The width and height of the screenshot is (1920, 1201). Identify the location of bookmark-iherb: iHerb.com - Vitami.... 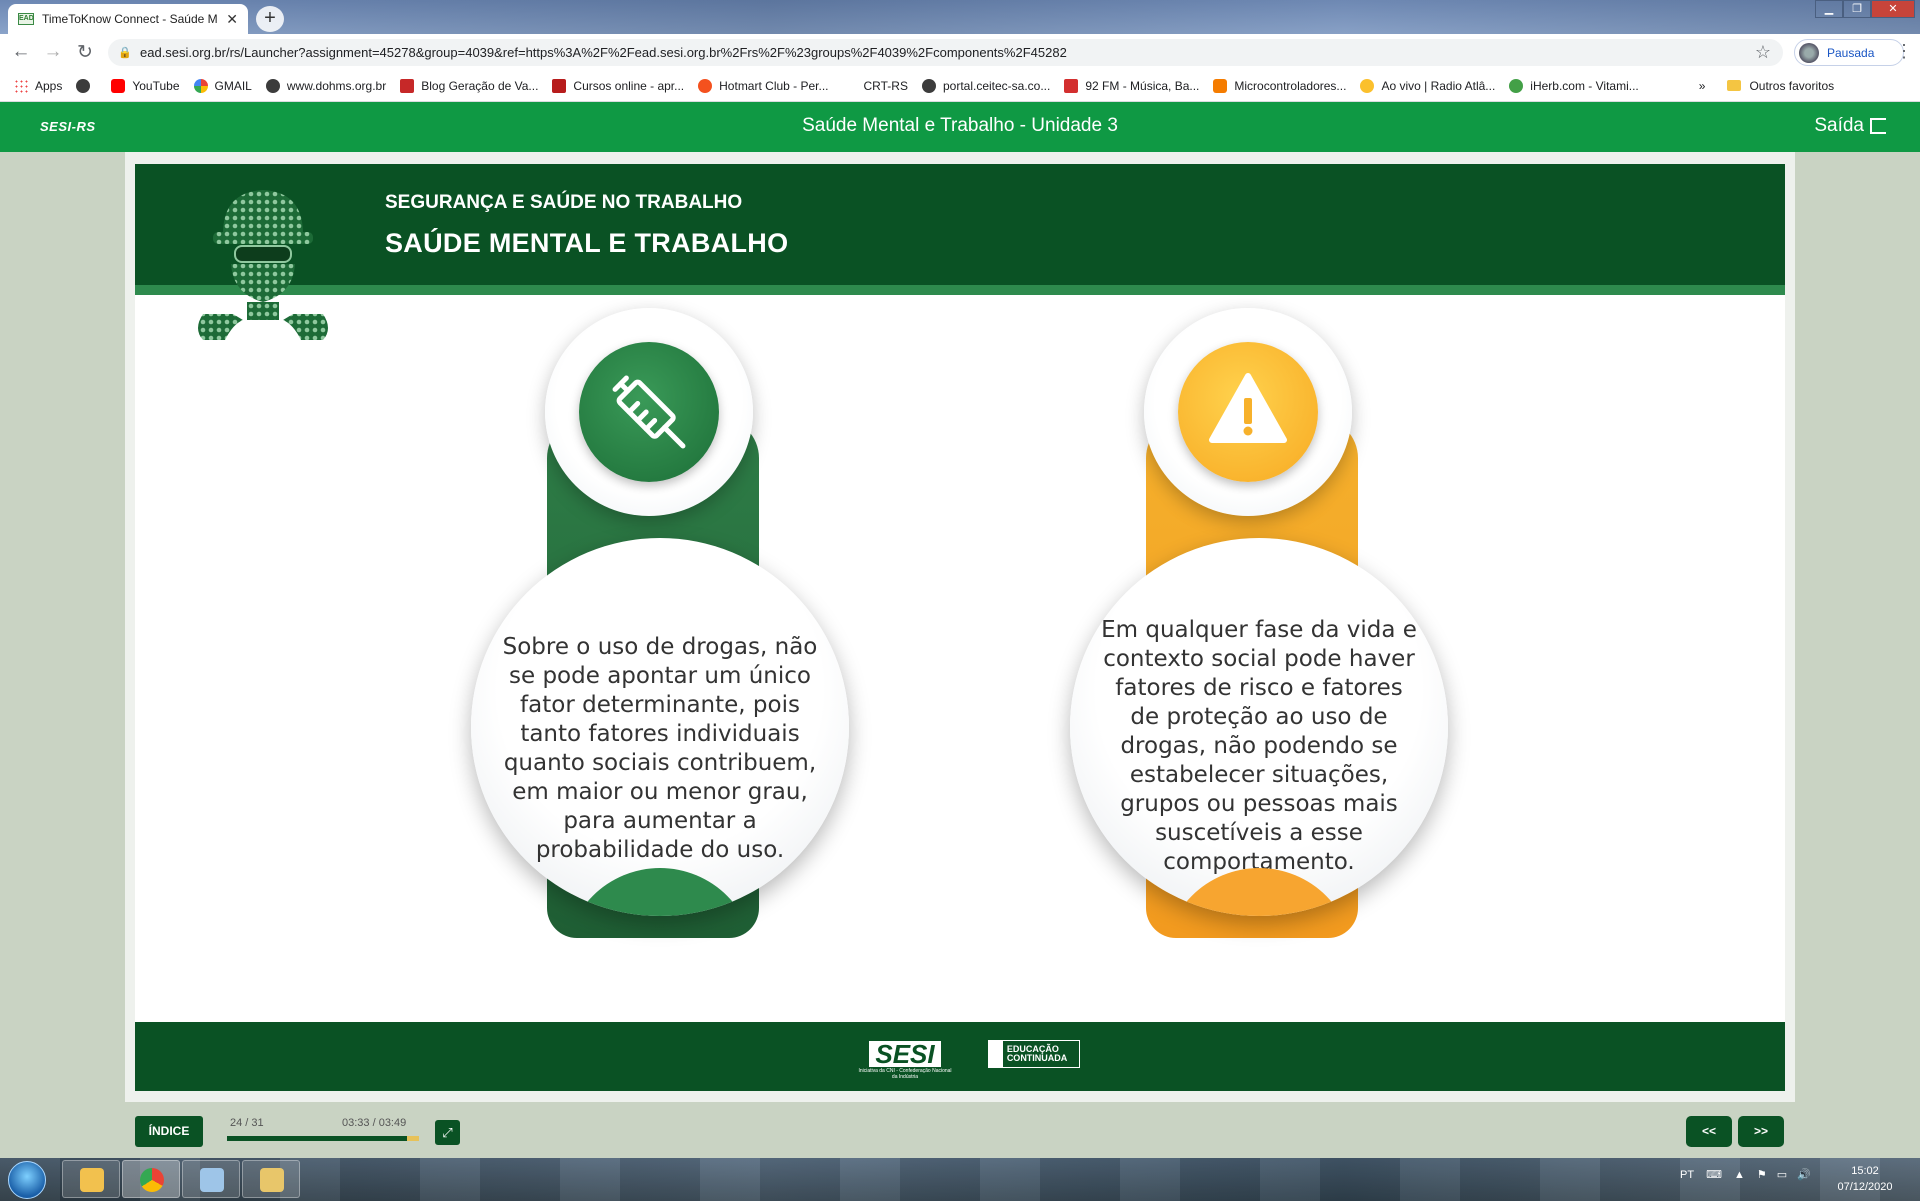
(1574, 85).